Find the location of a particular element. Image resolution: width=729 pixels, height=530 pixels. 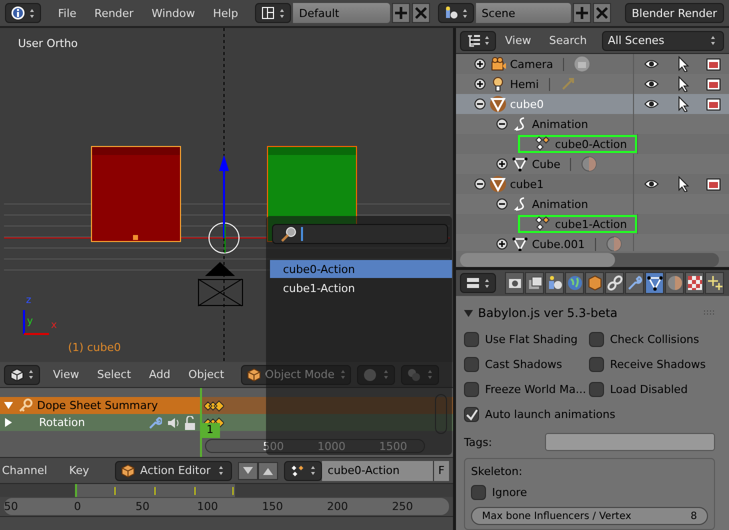

outliner-row: Cube is located at coordinates (592, 164).